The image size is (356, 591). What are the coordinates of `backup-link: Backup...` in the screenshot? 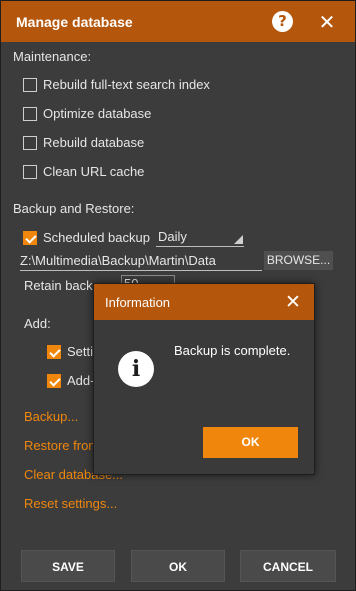 It's located at (51, 416).